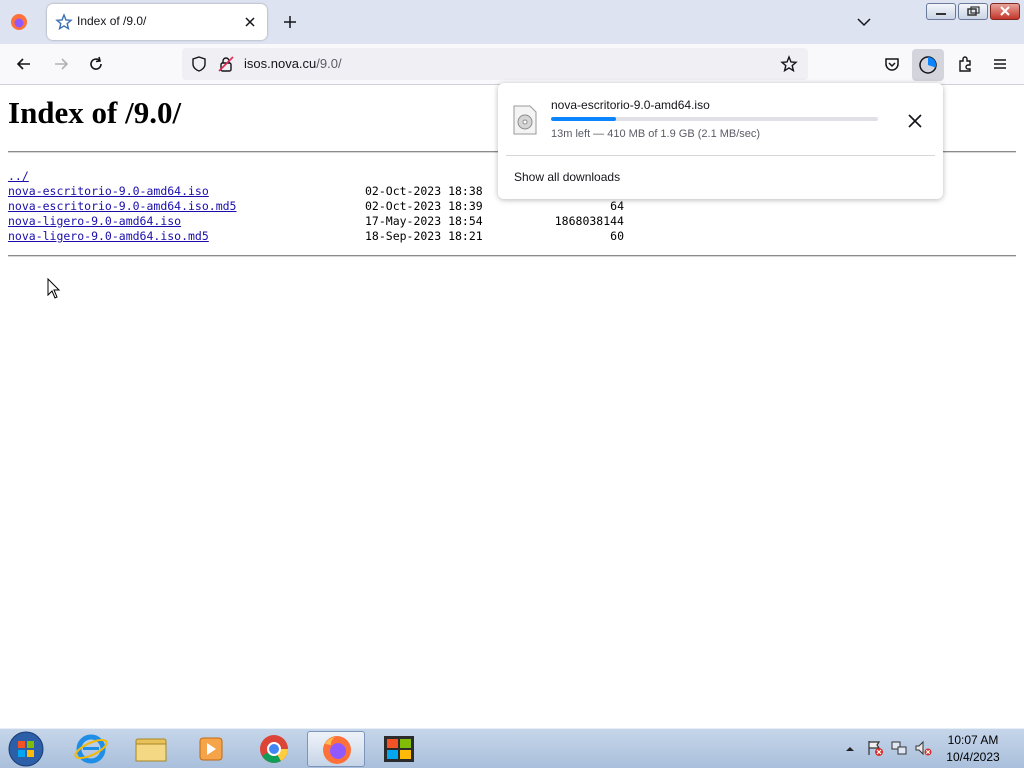  What do you see at coordinates (567, 177) in the screenshot?
I see `show-all-downloads-button: Show all downloads` at bounding box center [567, 177].